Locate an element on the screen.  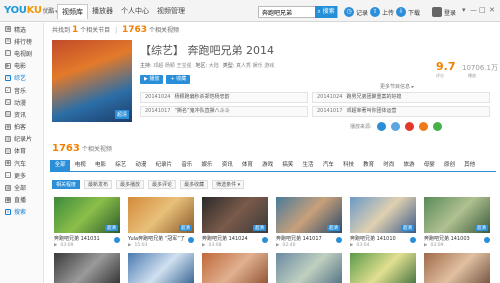
tab-life: 生活 is located at coordinates (308, 165).